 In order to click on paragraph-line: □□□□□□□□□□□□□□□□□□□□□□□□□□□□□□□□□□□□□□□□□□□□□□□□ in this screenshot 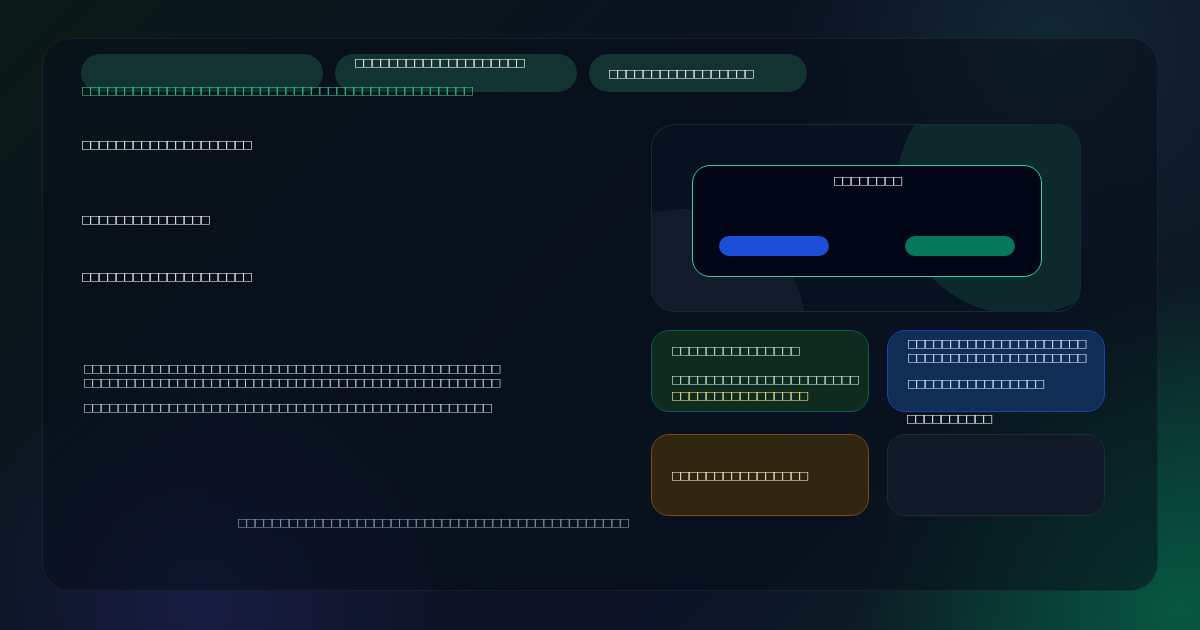, I will do `click(287, 407)`.